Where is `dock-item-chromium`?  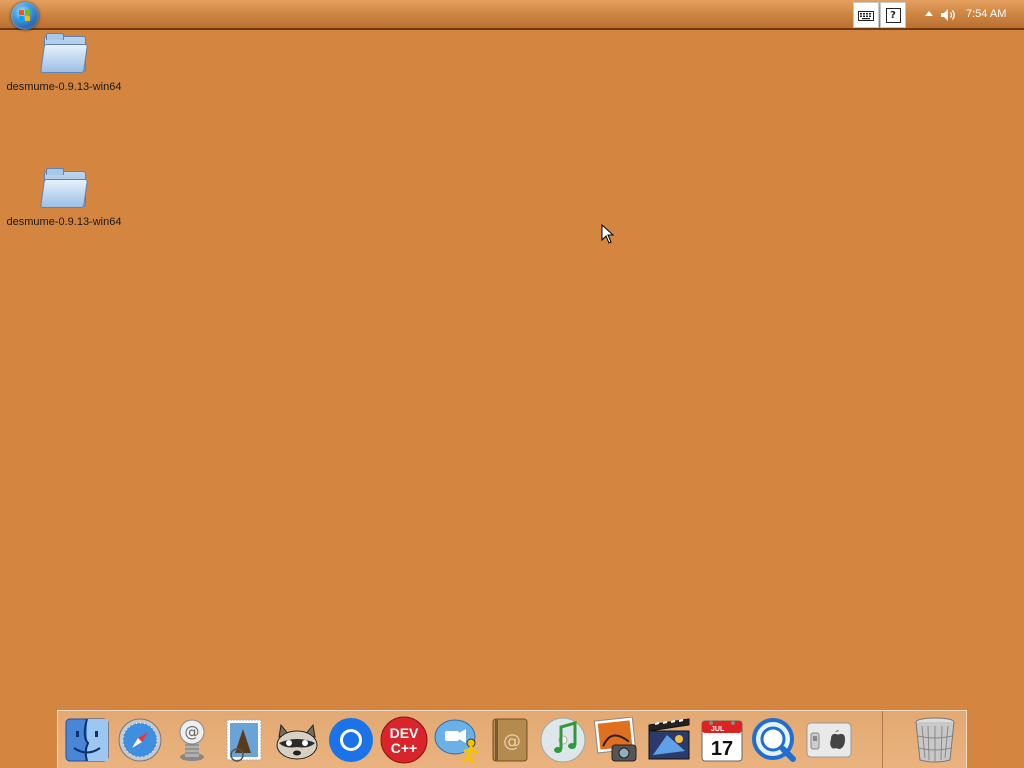 dock-item-chromium is located at coordinates (351, 740).